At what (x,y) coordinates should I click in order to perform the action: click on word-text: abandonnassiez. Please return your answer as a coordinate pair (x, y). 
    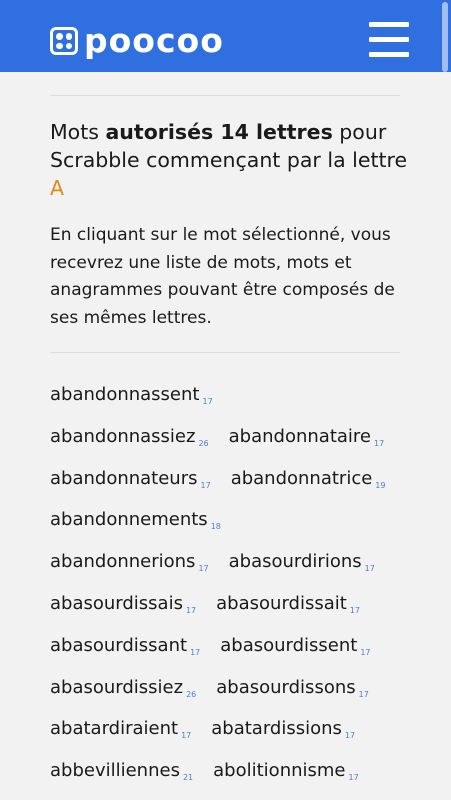
    Looking at the image, I should click on (123, 436).